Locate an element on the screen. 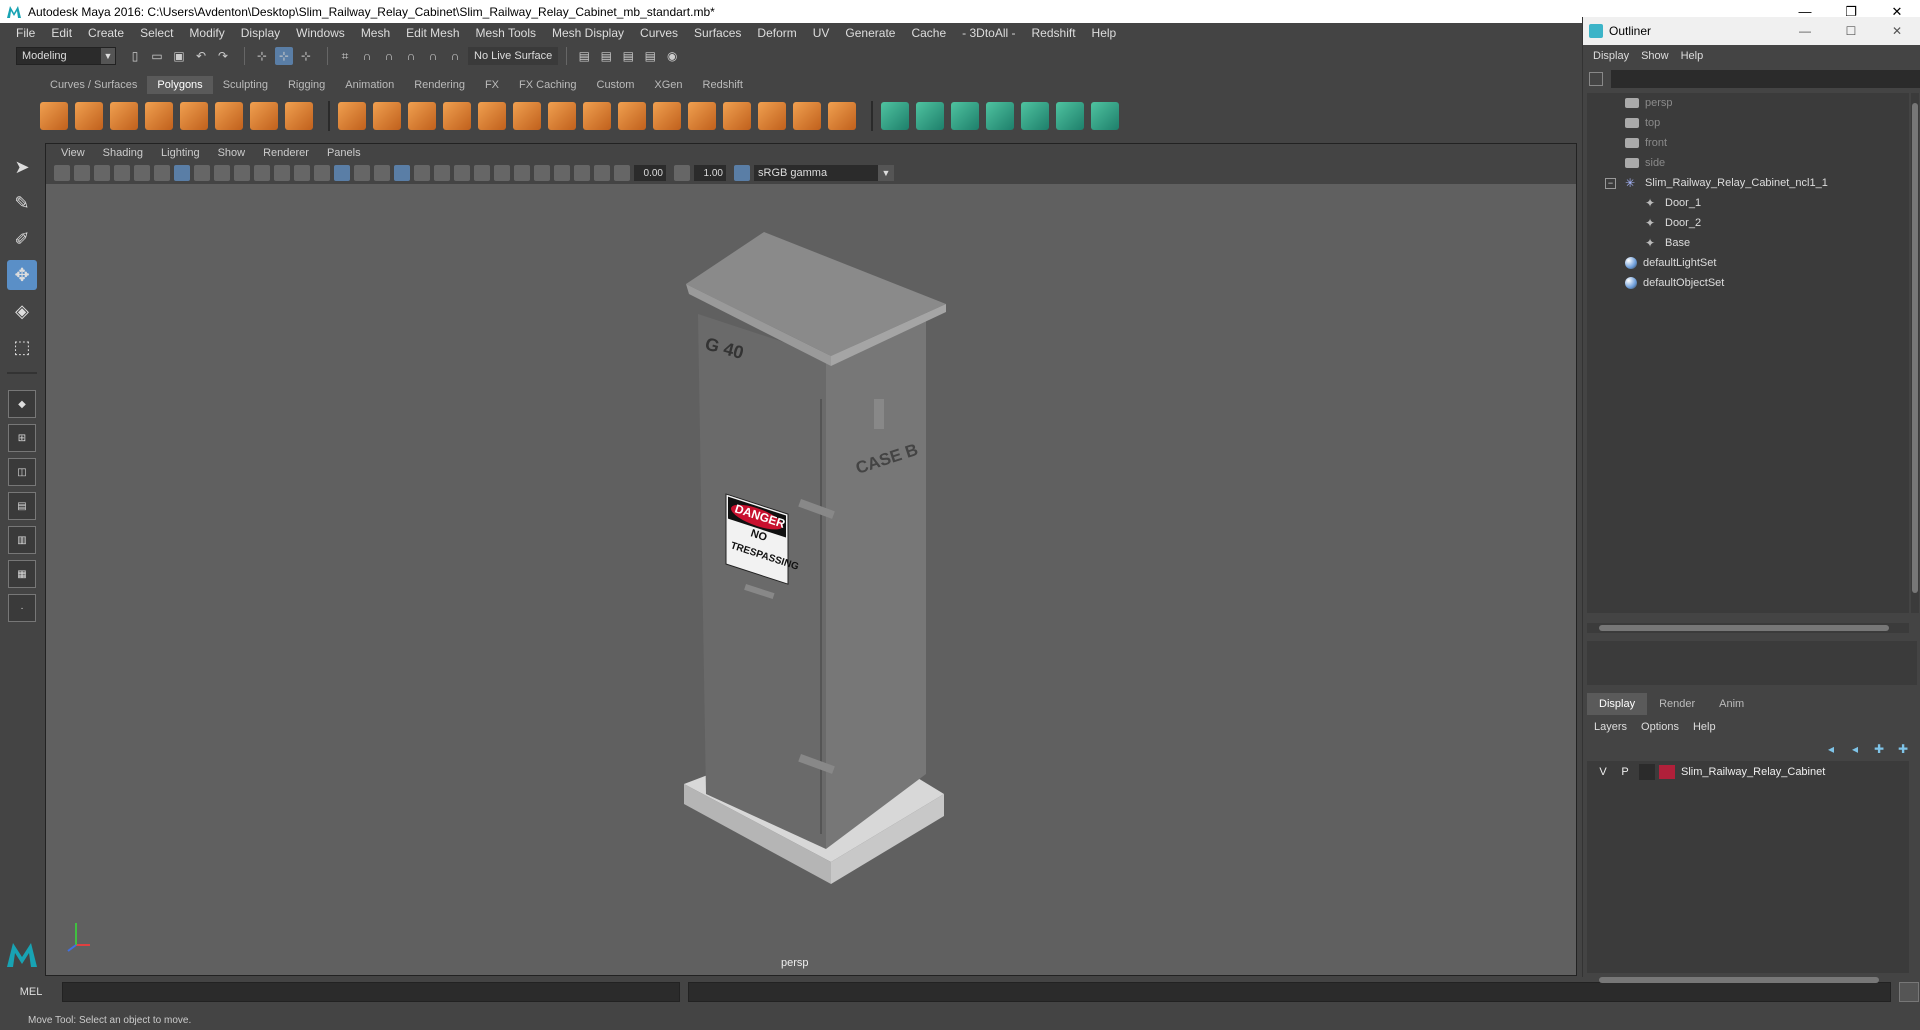 The image size is (1920, 1030). gate-mask-icon is located at coordinates (242, 173).